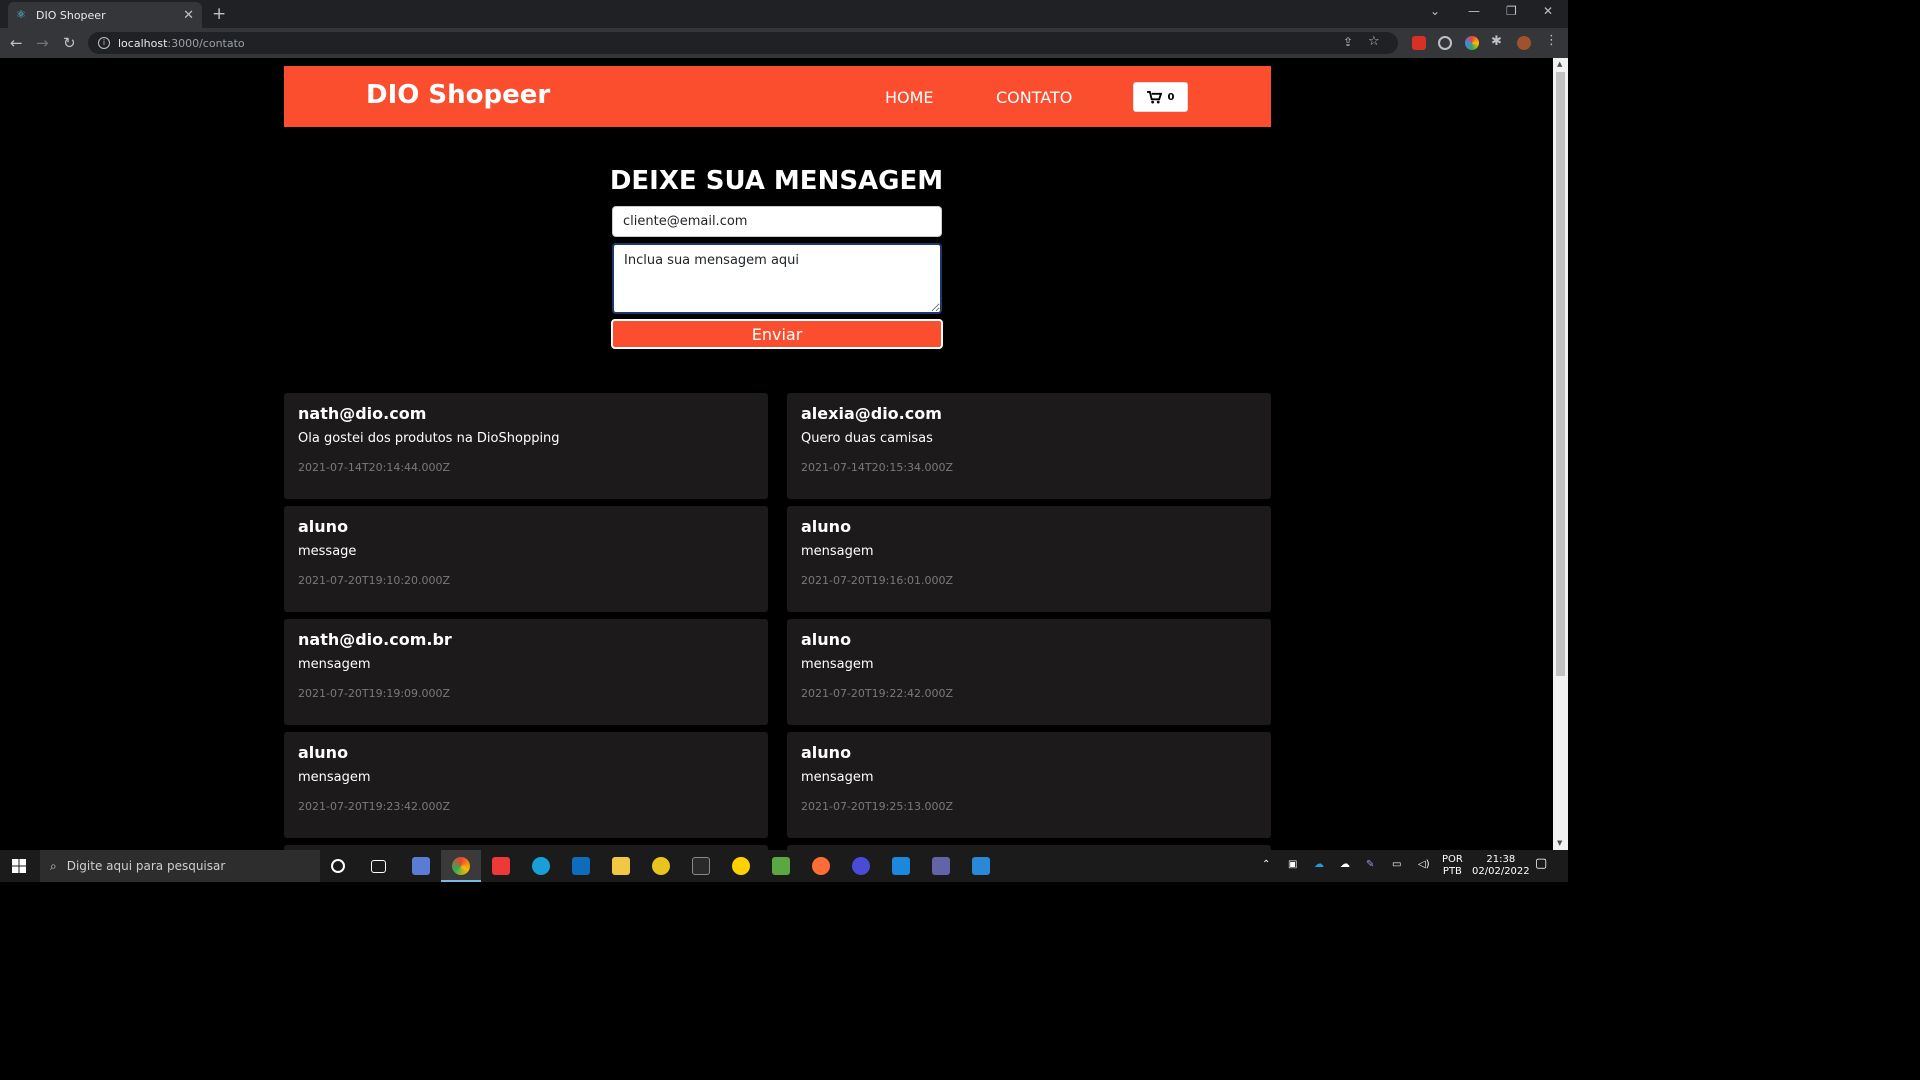  Describe the element at coordinates (1524, 43) in the screenshot. I see `profile-avatar` at that location.